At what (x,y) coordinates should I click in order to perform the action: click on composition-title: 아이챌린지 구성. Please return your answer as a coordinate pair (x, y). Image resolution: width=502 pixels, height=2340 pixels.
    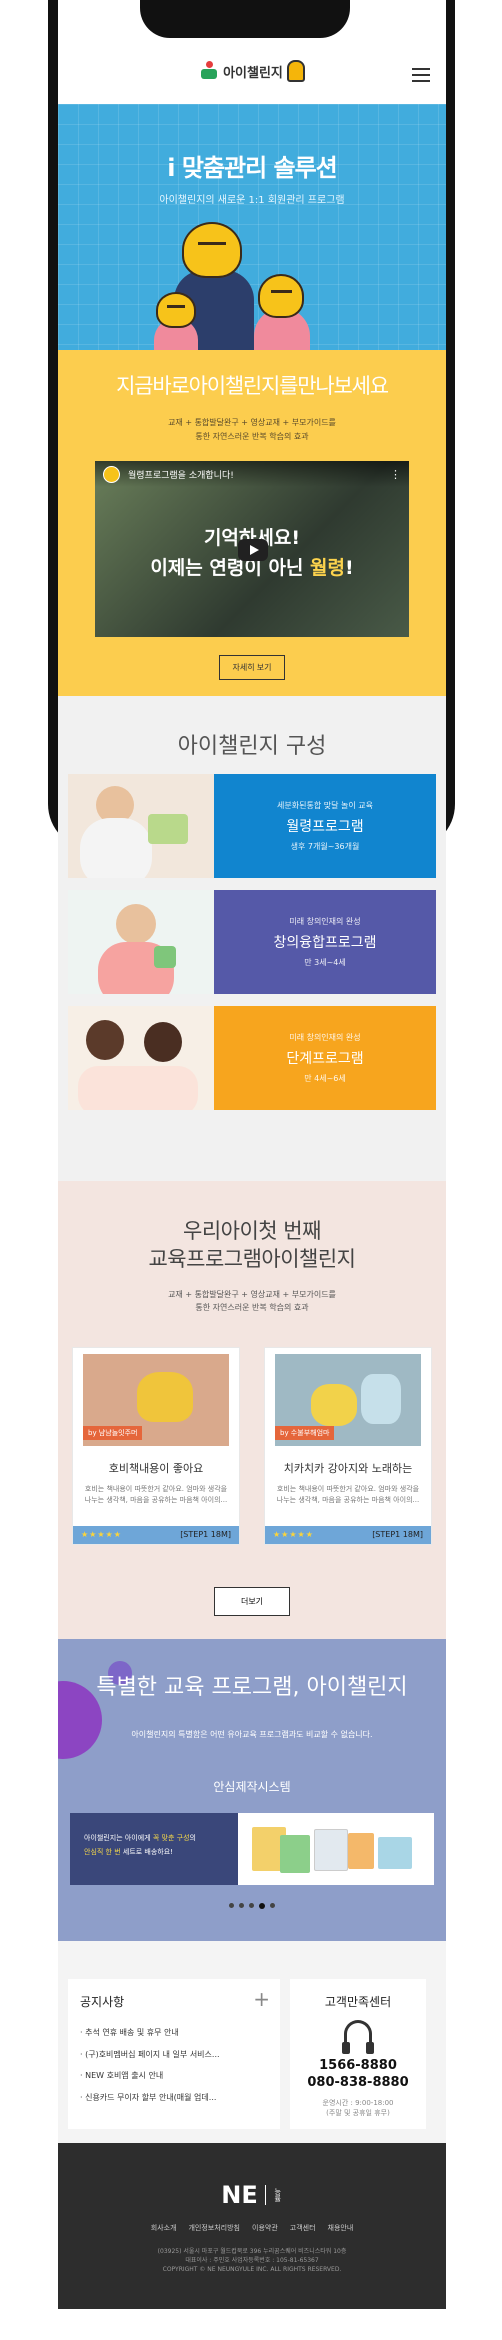
    Looking at the image, I should click on (252, 746).